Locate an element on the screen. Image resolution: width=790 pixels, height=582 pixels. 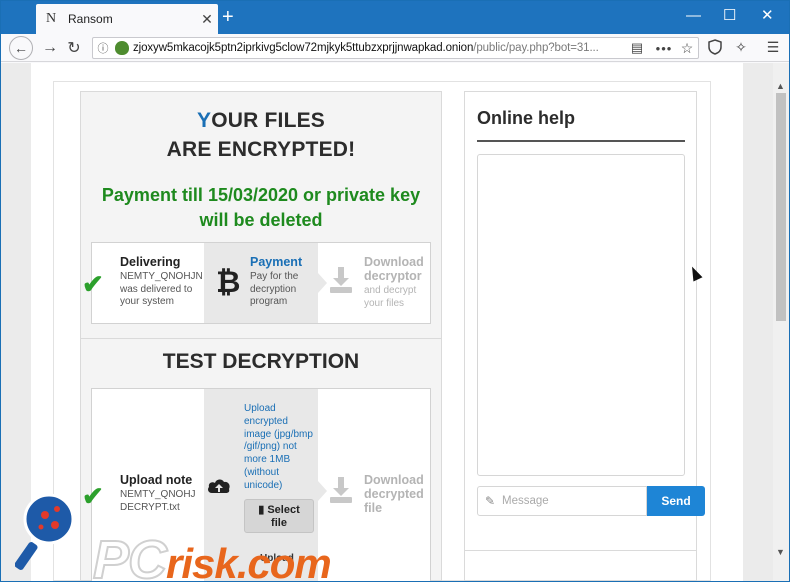
tab-favicon-icon: N is located at coordinates (51, 18).